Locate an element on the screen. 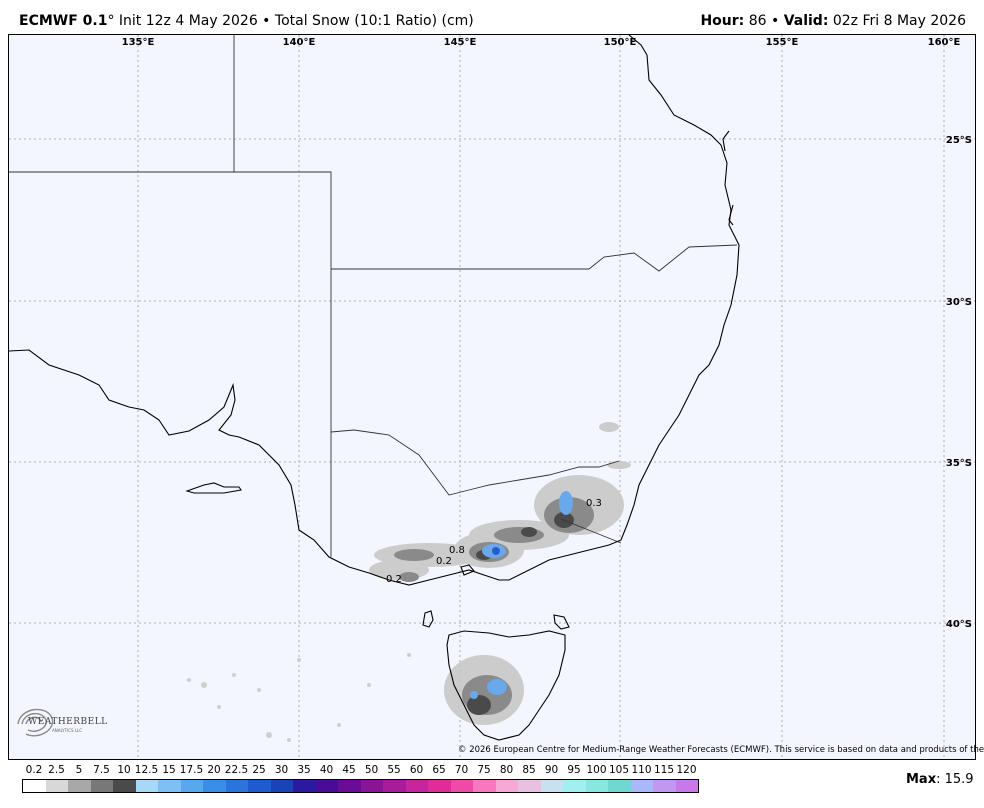 The width and height of the screenshot is (984, 808). lon-label-160: 160°E is located at coordinates (944, 42).